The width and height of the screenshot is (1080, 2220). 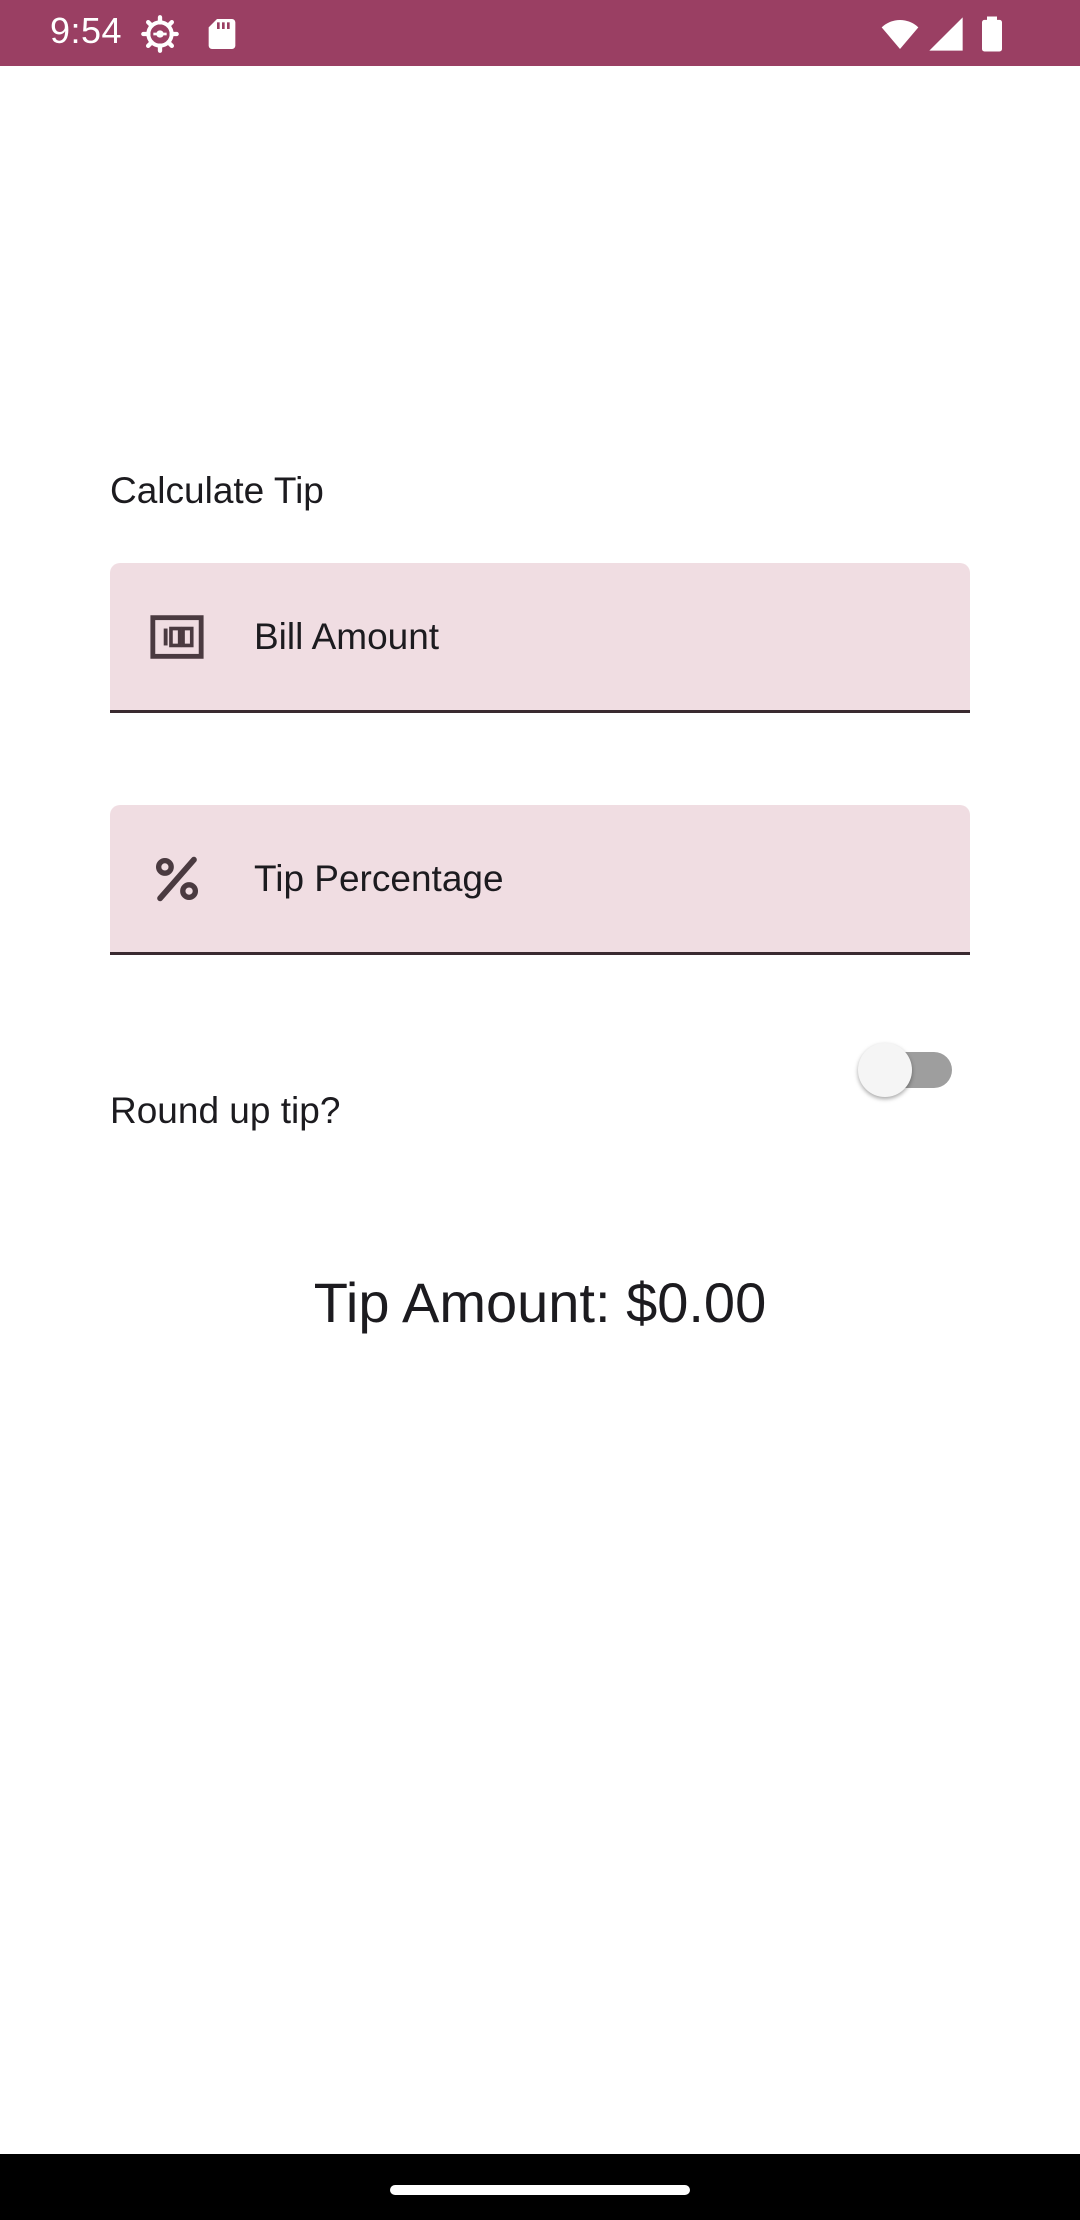 What do you see at coordinates (946, 34) in the screenshot?
I see `cell-signal-icon` at bounding box center [946, 34].